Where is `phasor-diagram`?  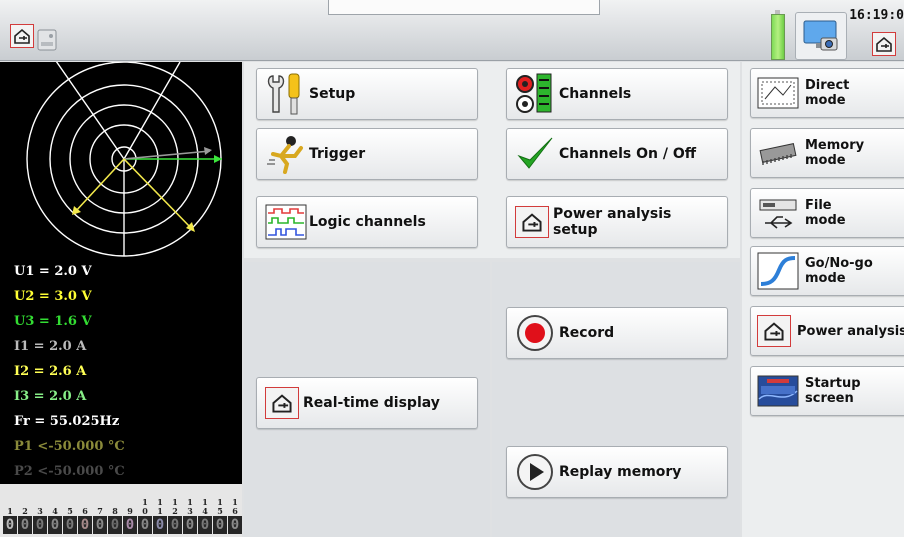
phasor-diagram is located at coordinates (121, 161).